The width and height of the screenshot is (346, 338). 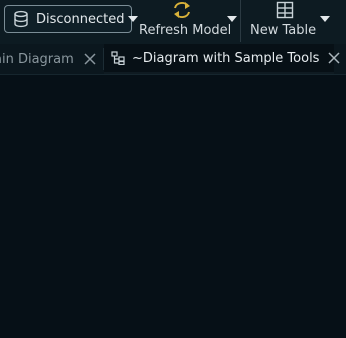 I want to click on refresh-options-chevron-icon, so click(x=232, y=19).